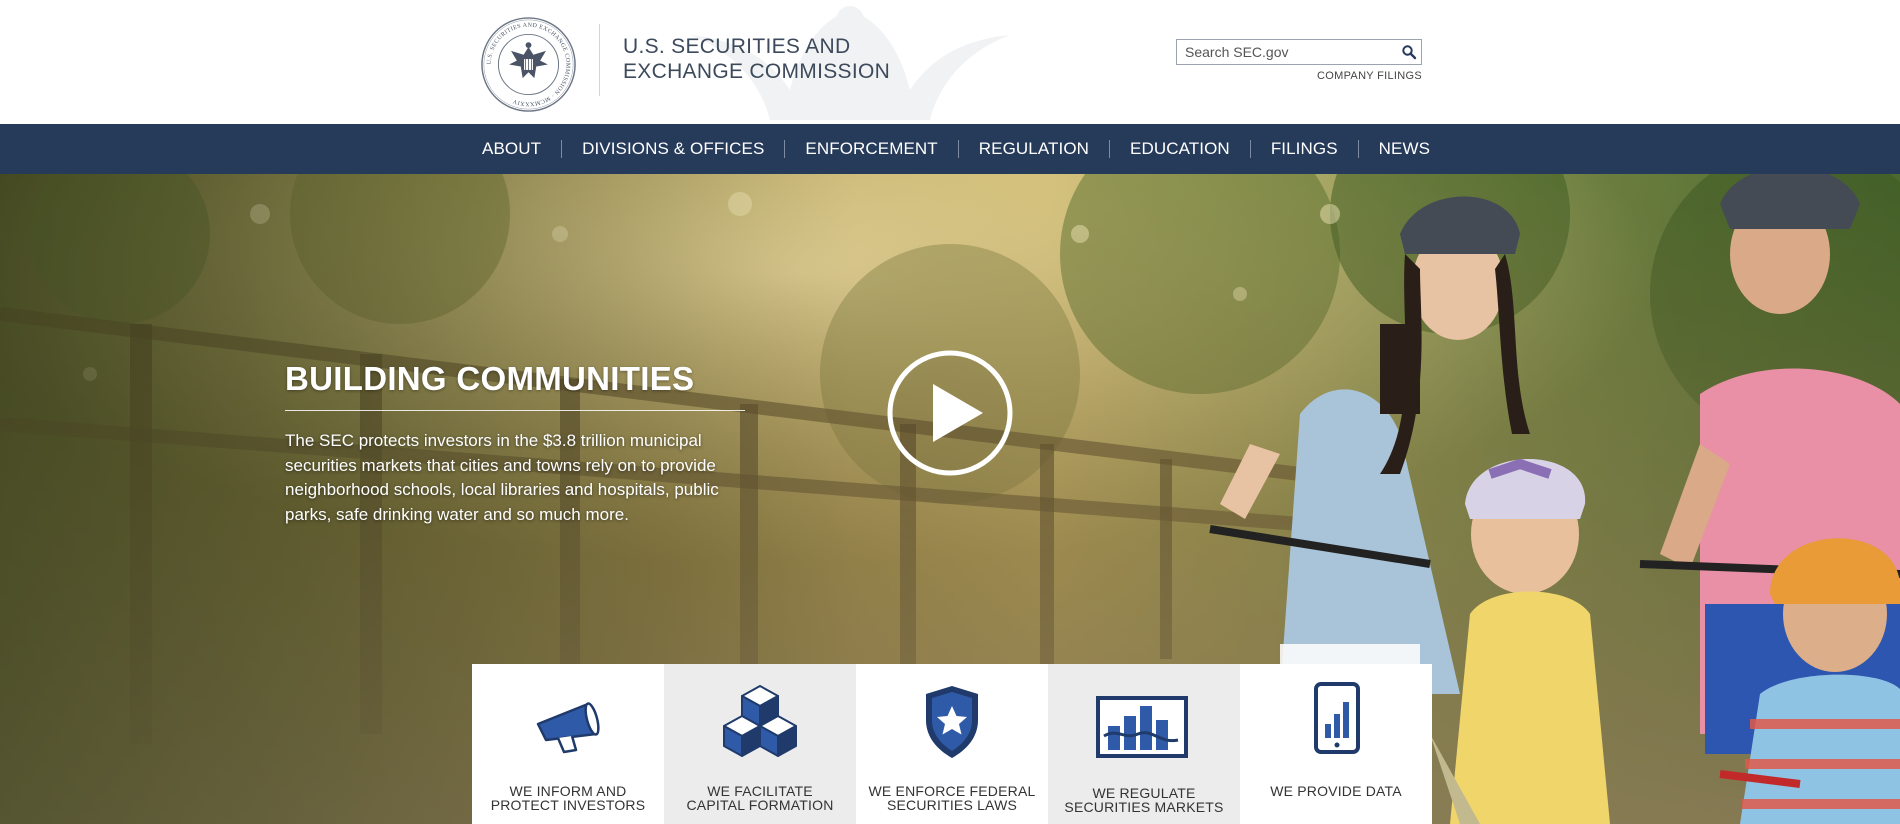 This screenshot has height=824, width=1900. I want to click on nav-item-enforcement: ENFORCEMENT, so click(871, 149).